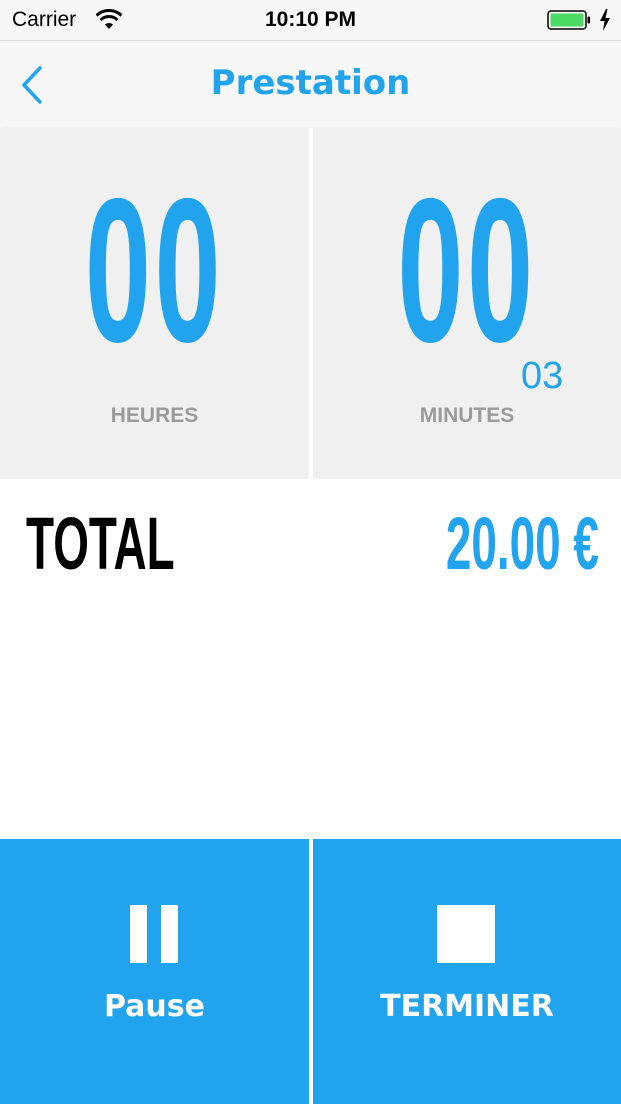 The image size is (621, 1104). I want to click on navigation-bar: Prestation, so click(310, 83).